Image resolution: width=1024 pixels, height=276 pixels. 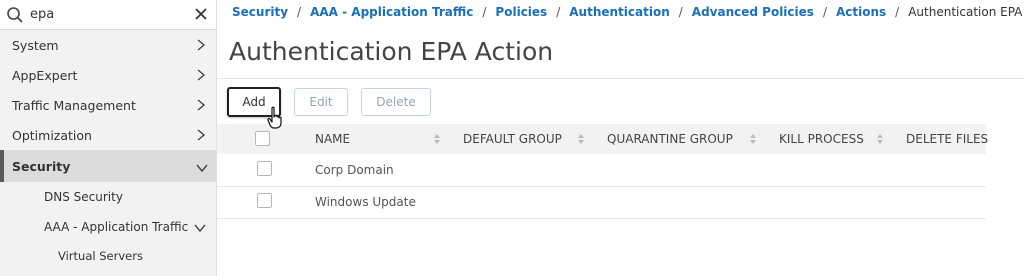 I want to click on table-row: Windows Update, so click(x=601, y=202).